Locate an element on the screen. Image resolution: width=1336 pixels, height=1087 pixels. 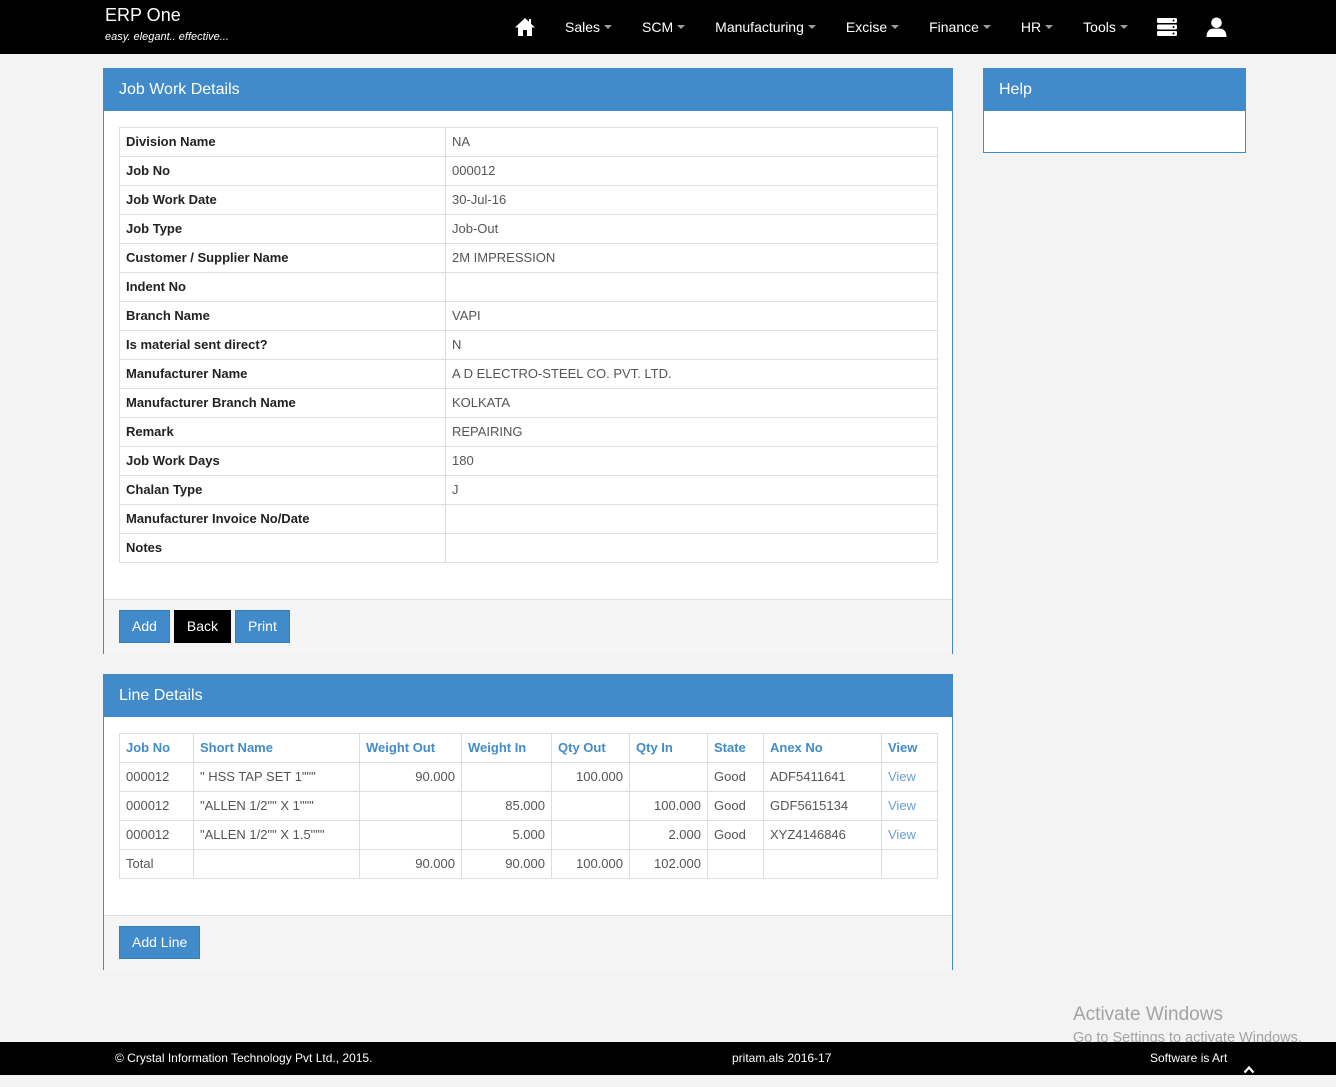
job-work-details-title: Job Work Details is located at coordinates (528, 90).